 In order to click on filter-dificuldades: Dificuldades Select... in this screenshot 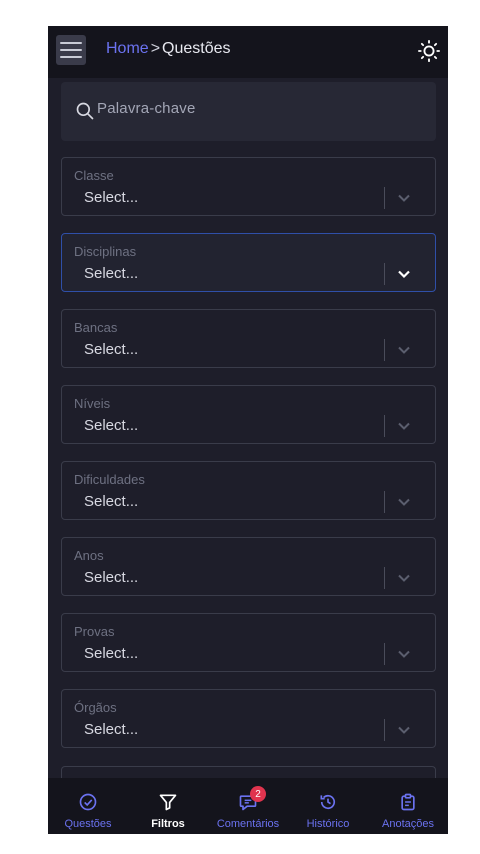, I will do `click(248, 490)`.